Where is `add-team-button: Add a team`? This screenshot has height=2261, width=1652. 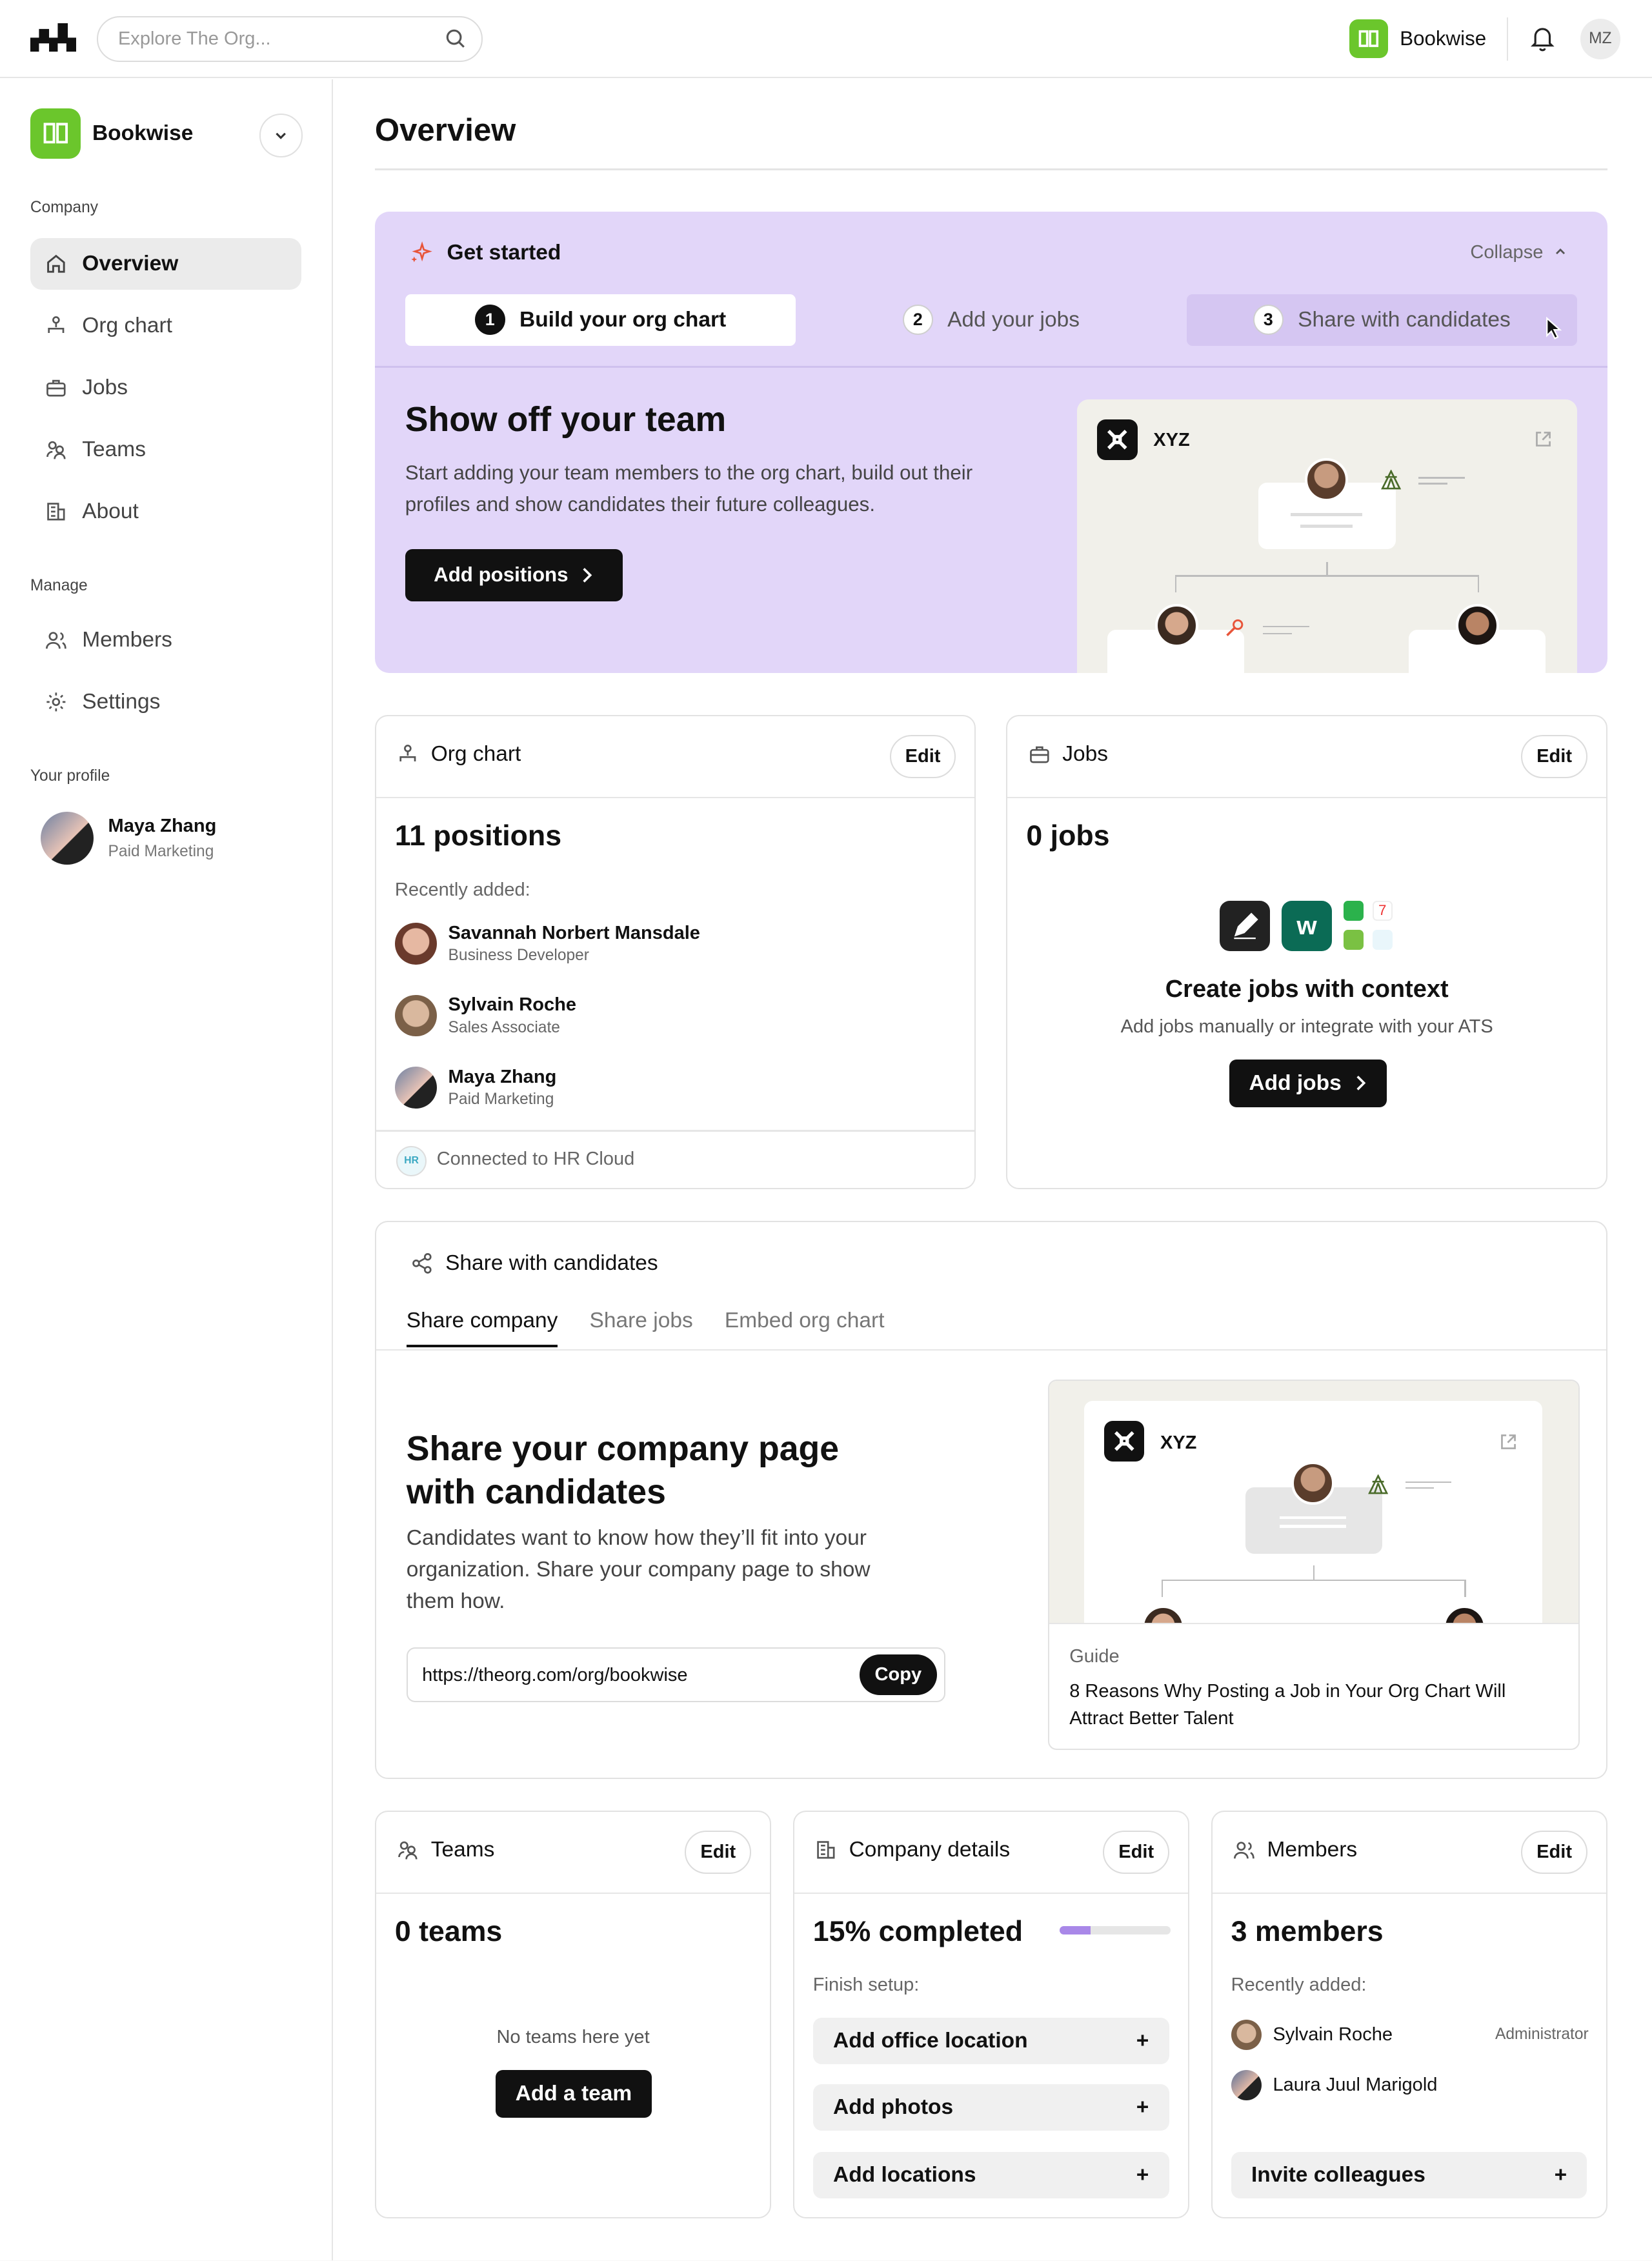
add-team-button: Add a team is located at coordinates (574, 2093).